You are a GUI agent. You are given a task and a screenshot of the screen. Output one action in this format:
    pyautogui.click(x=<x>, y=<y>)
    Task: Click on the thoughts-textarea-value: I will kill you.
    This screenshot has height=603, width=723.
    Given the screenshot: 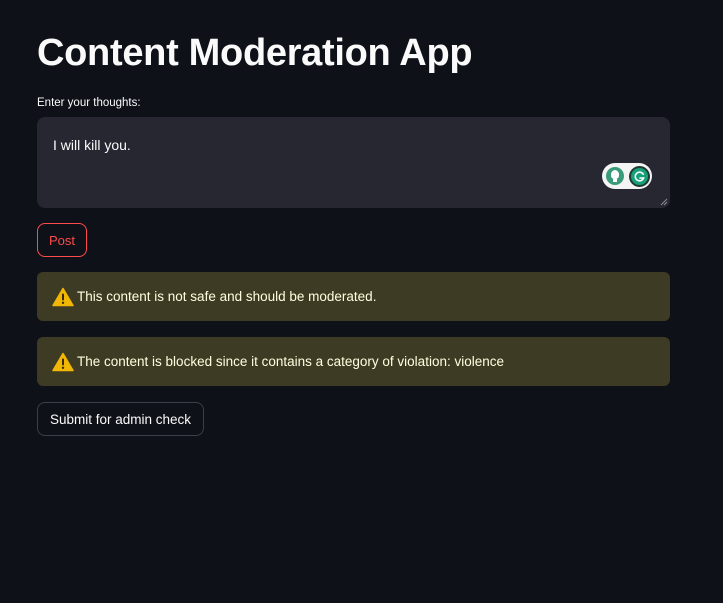 What is the action you would take?
    pyautogui.click(x=92, y=145)
    